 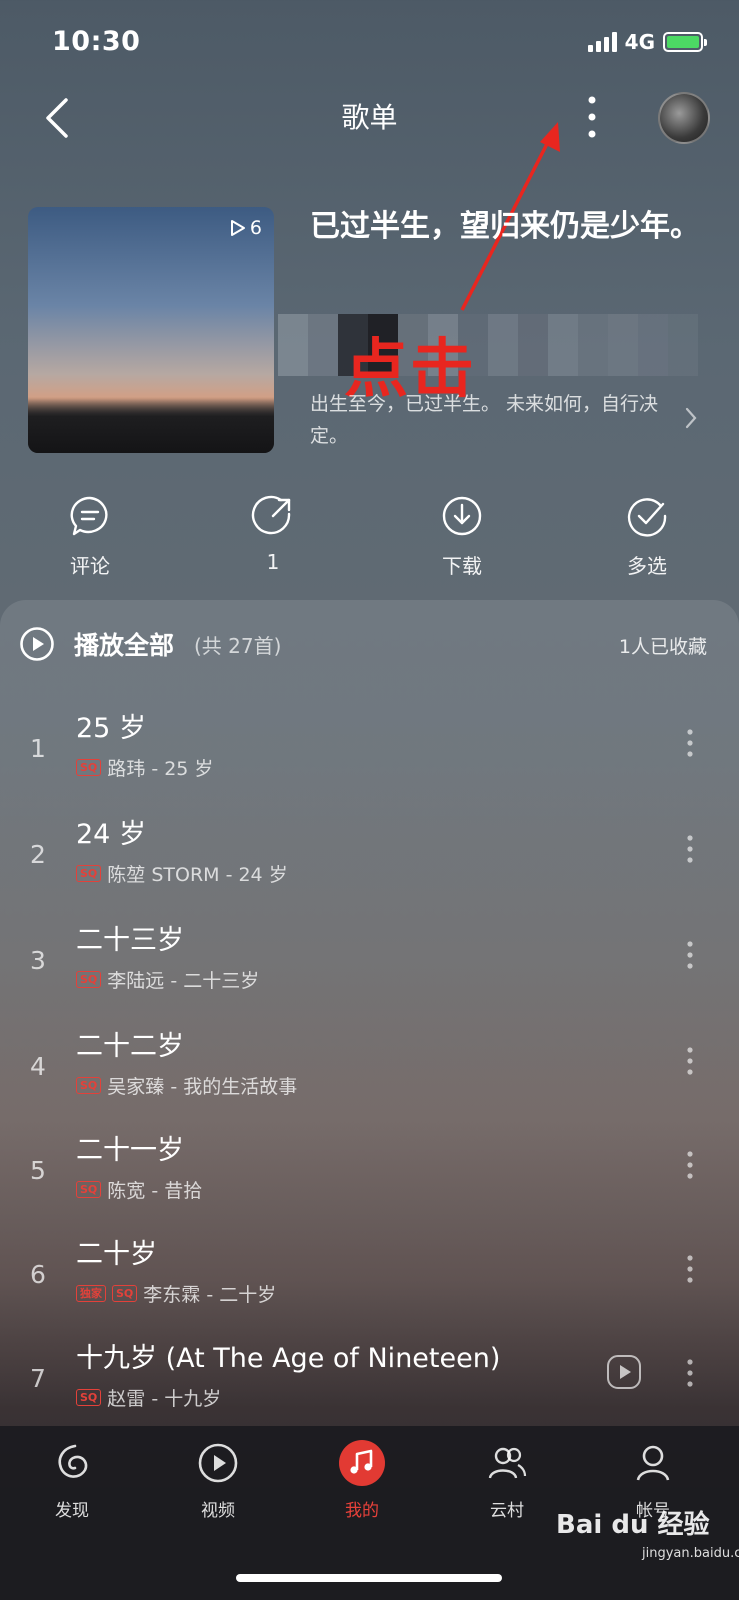 What do you see at coordinates (237, 228) in the screenshot?
I see `play-outline-icon` at bounding box center [237, 228].